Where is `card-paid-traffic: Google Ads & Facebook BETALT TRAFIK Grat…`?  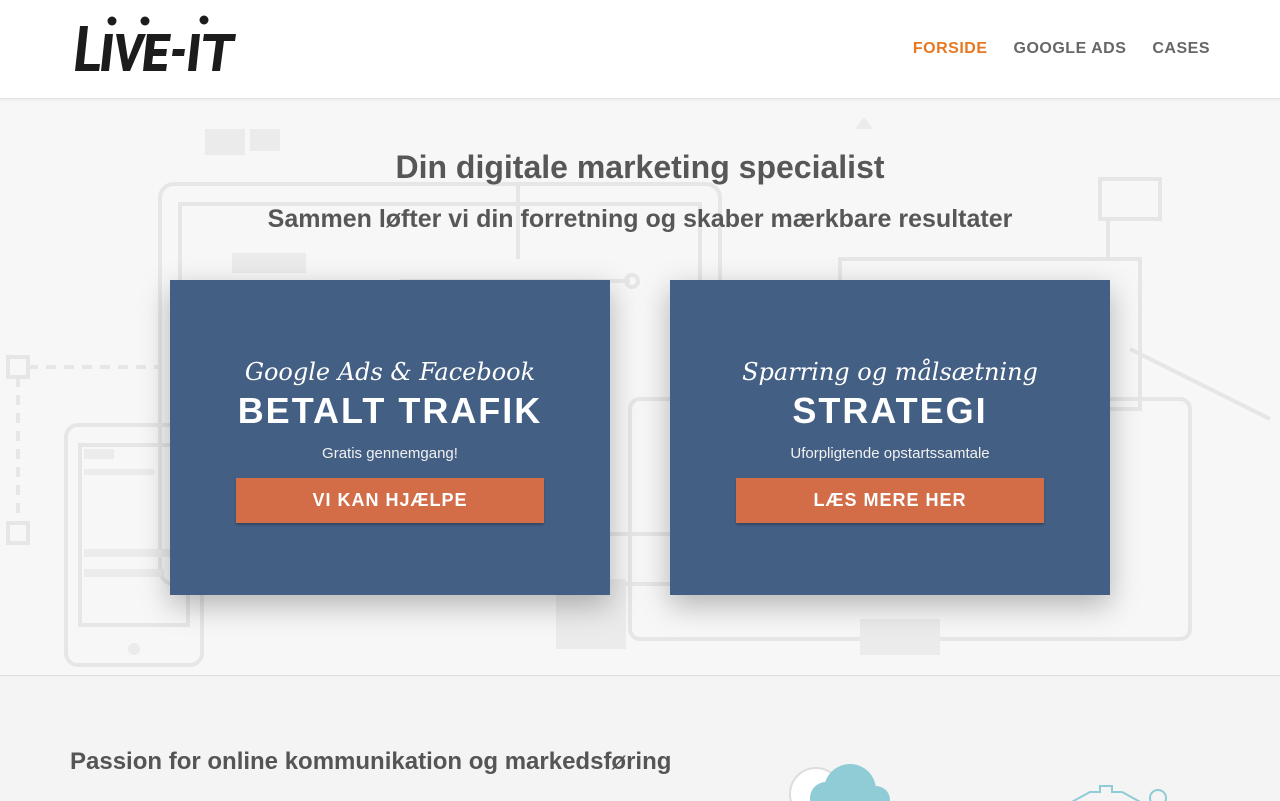 card-paid-traffic: Google Ads & Facebook BETALT TRAFIK Grat… is located at coordinates (390, 437).